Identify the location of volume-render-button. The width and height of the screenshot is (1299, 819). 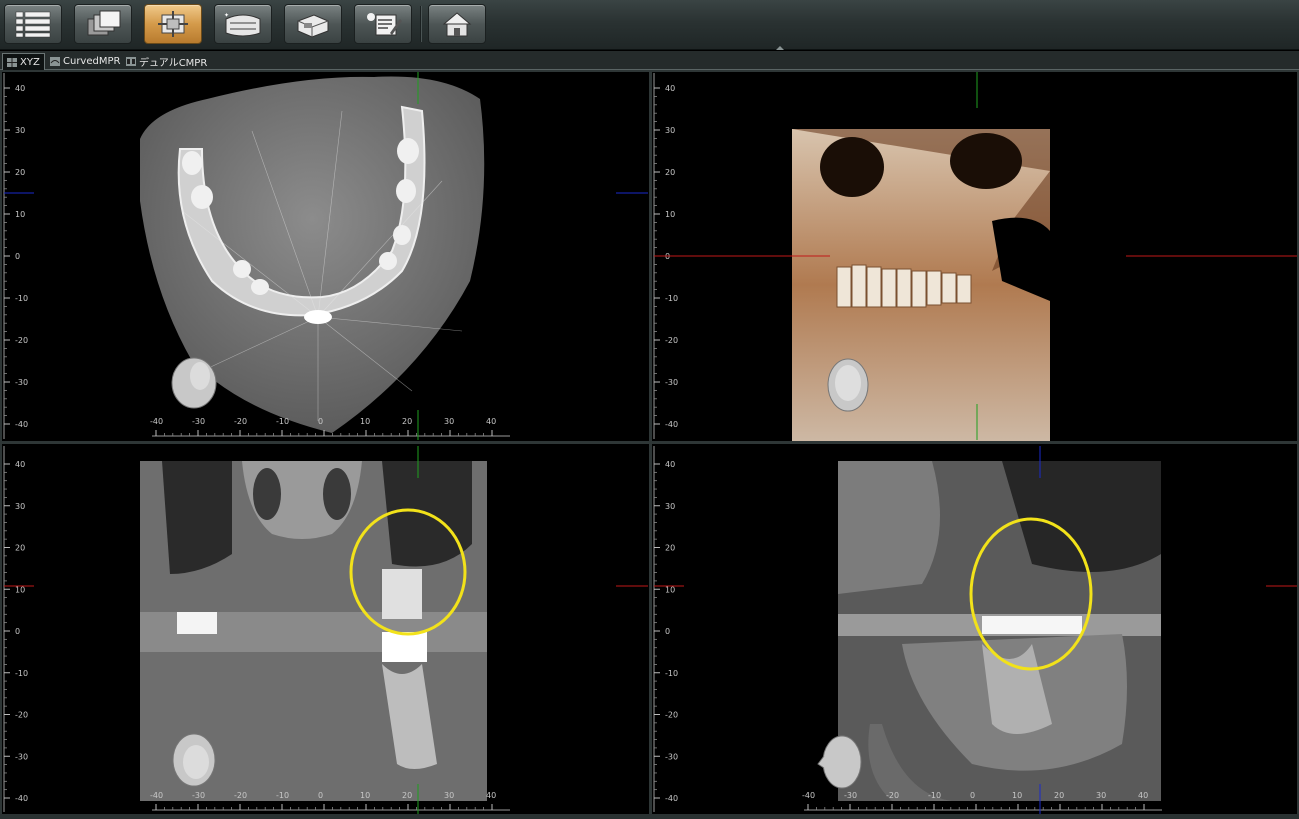
(313, 24).